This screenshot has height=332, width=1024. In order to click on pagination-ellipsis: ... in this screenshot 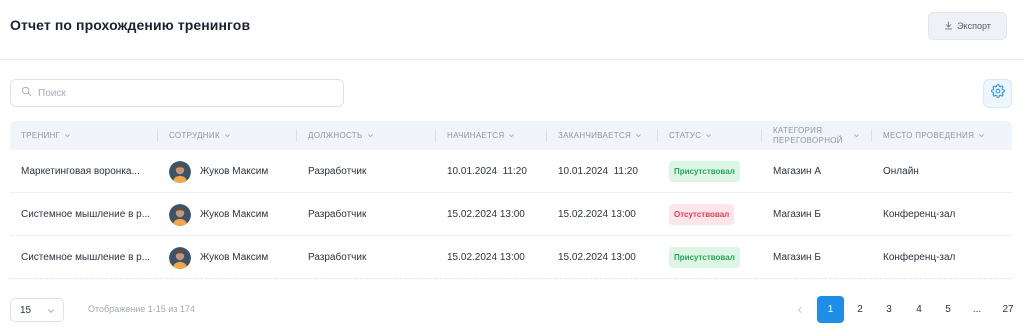, I will do `click(977, 309)`.